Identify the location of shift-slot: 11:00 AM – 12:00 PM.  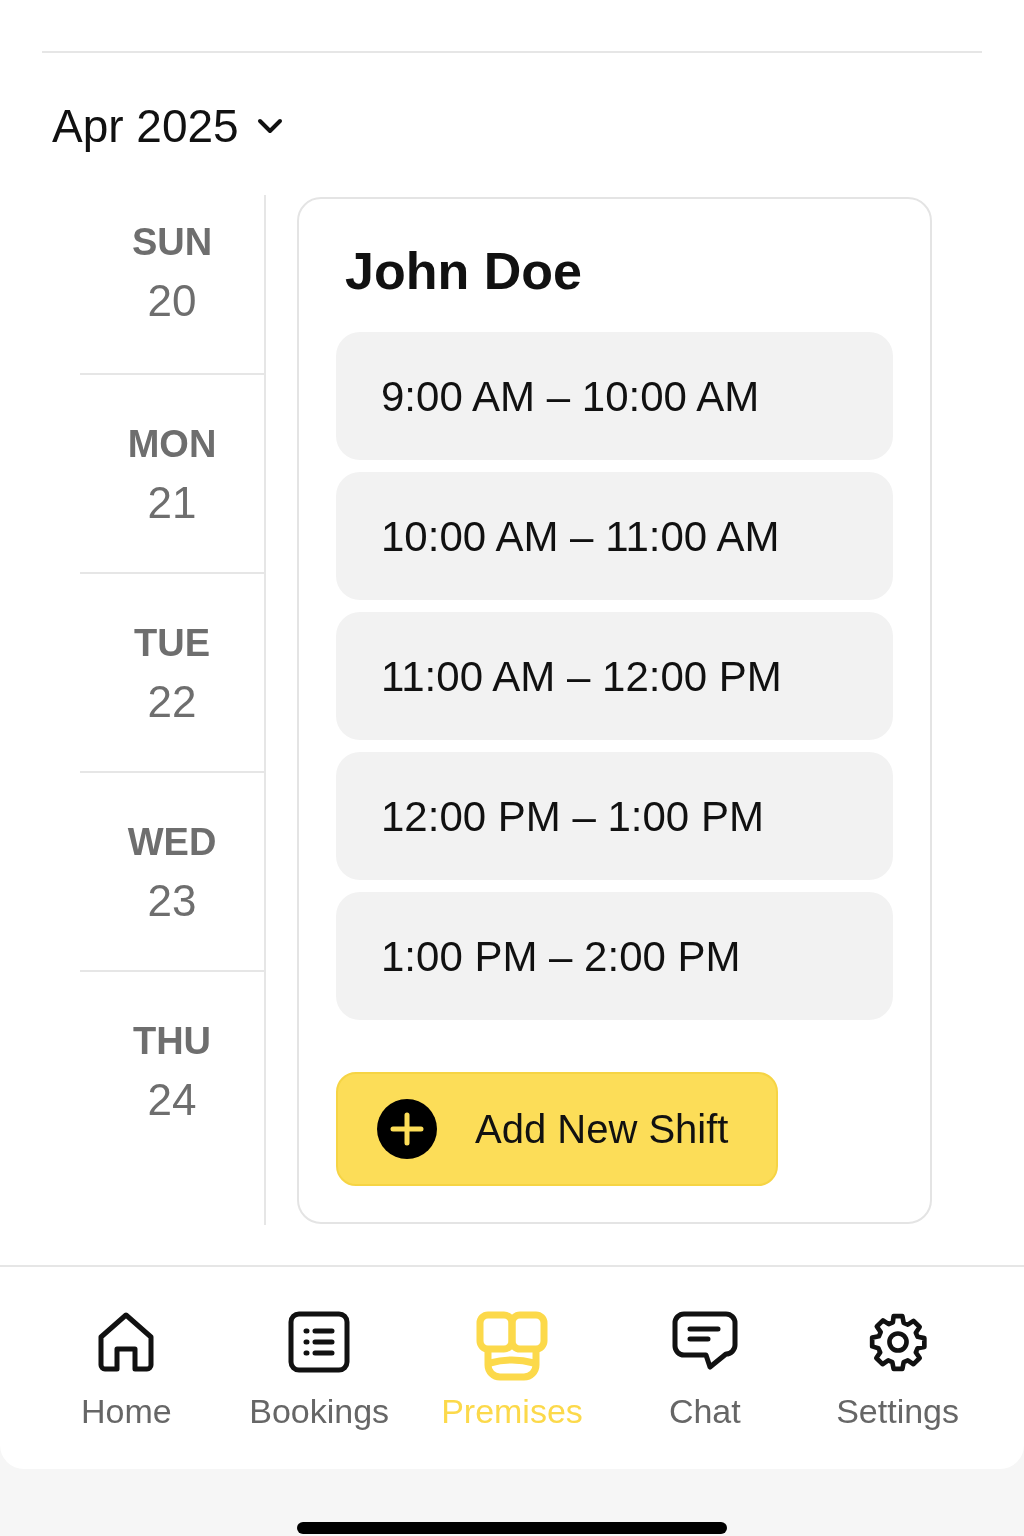
(614, 676).